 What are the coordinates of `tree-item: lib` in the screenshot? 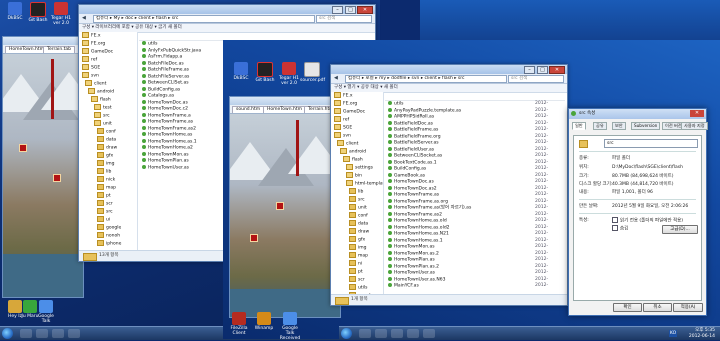 It's located at (357, 192).